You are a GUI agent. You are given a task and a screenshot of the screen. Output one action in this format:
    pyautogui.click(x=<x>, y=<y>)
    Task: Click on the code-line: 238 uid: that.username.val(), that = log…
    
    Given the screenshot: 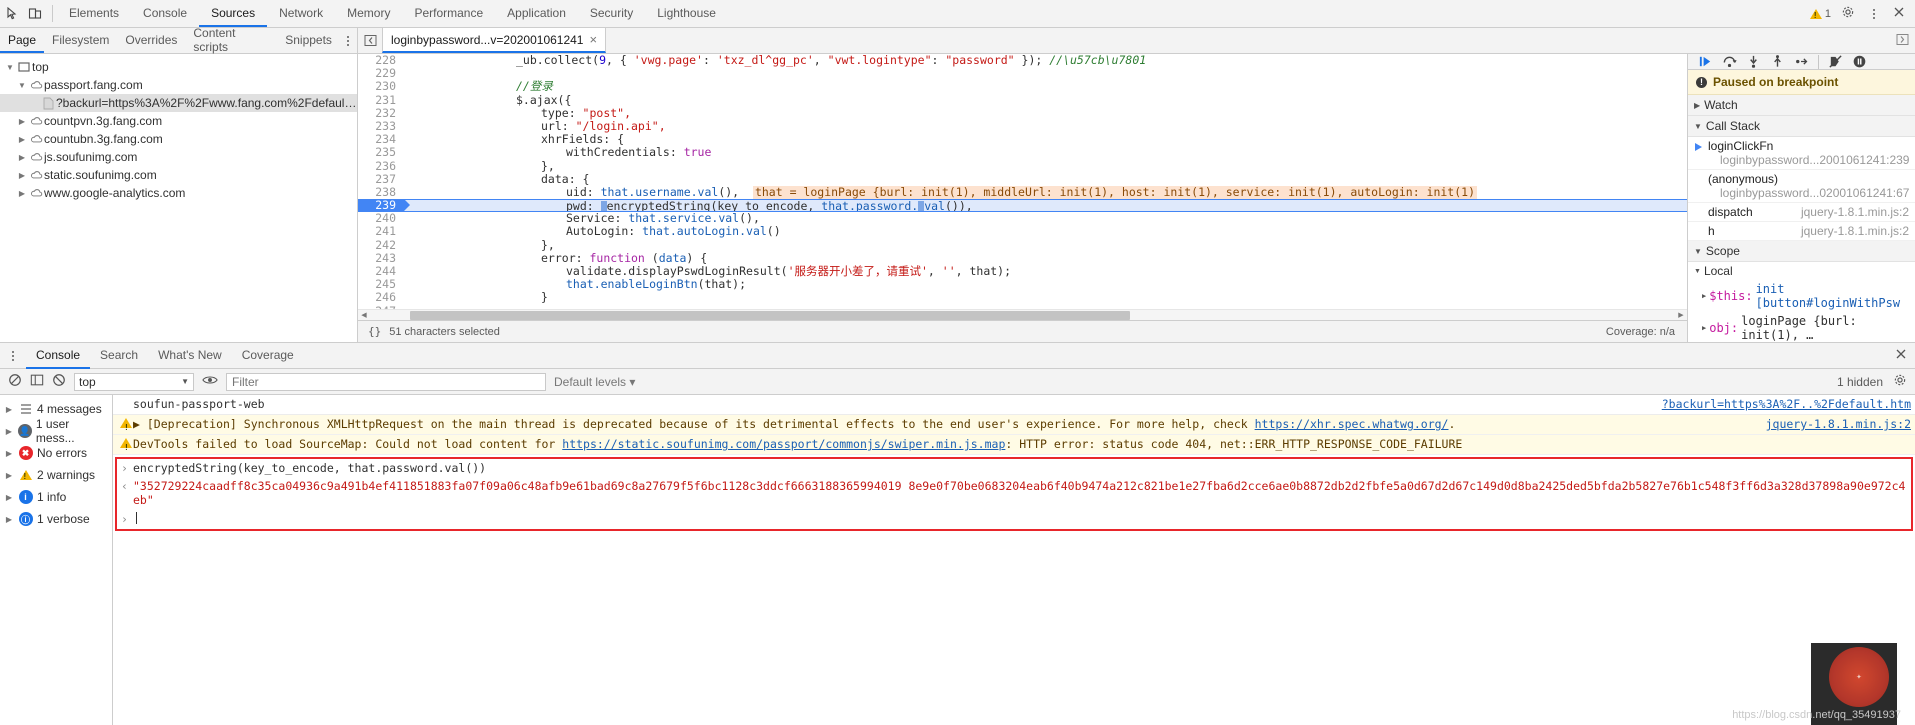 What is the action you would take?
    pyautogui.click(x=1022, y=192)
    